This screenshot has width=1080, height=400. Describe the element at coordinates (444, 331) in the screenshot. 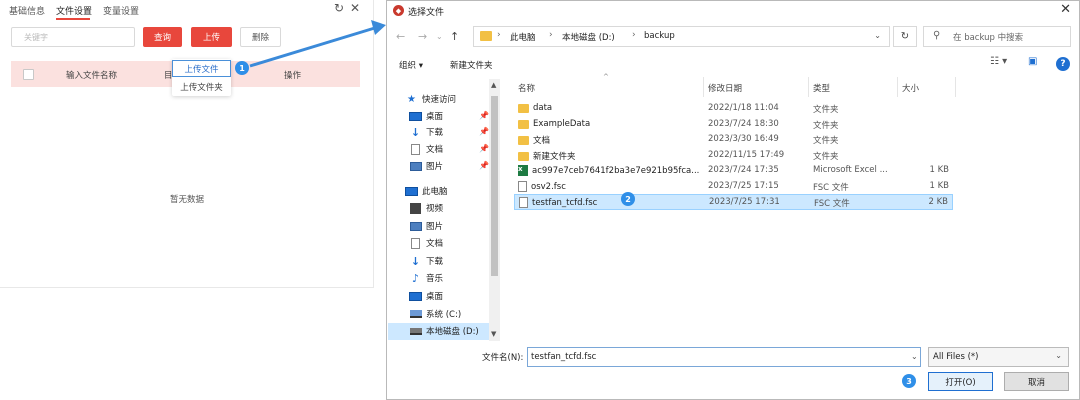

I see `nav-item: 本地磁盘 (D:)` at that location.